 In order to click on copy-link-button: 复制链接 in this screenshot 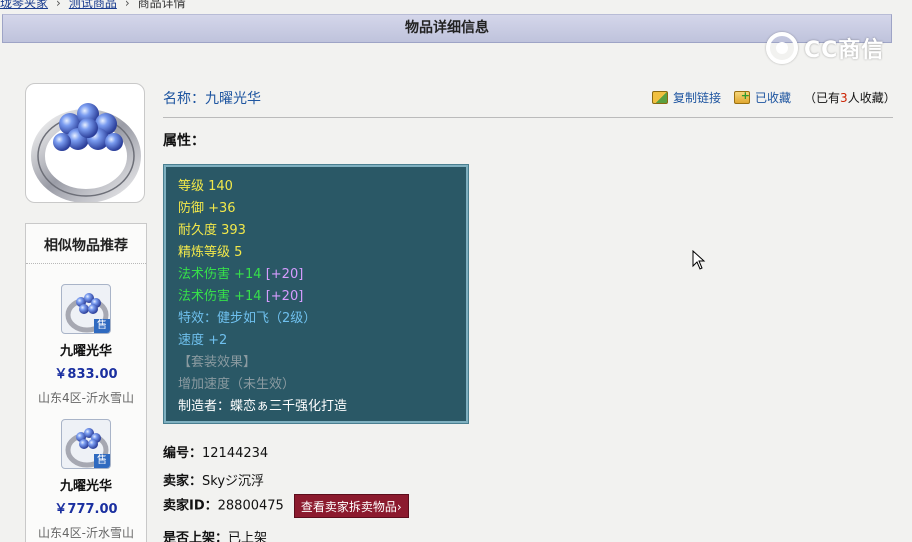, I will do `click(686, 97)`.